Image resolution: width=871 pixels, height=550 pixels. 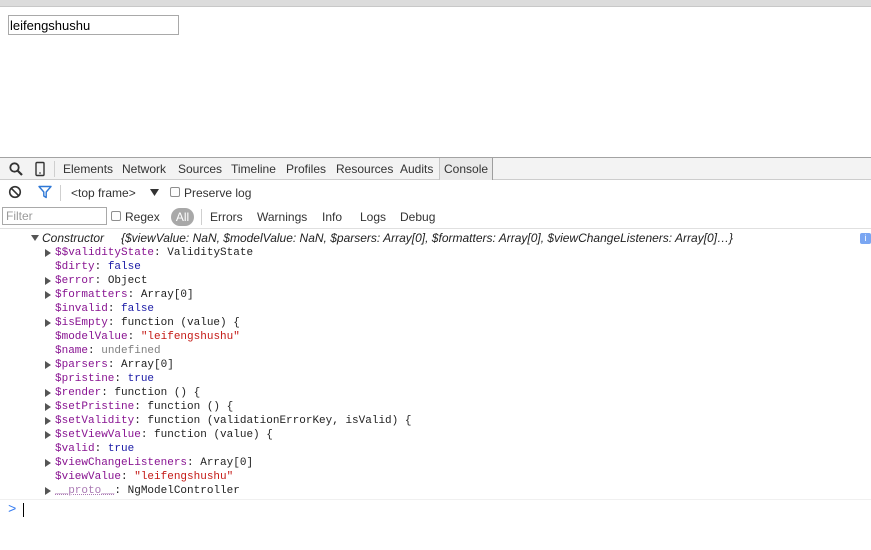 I want to click on property-row: $parsers: Array[0], so click(x=435, y=365).